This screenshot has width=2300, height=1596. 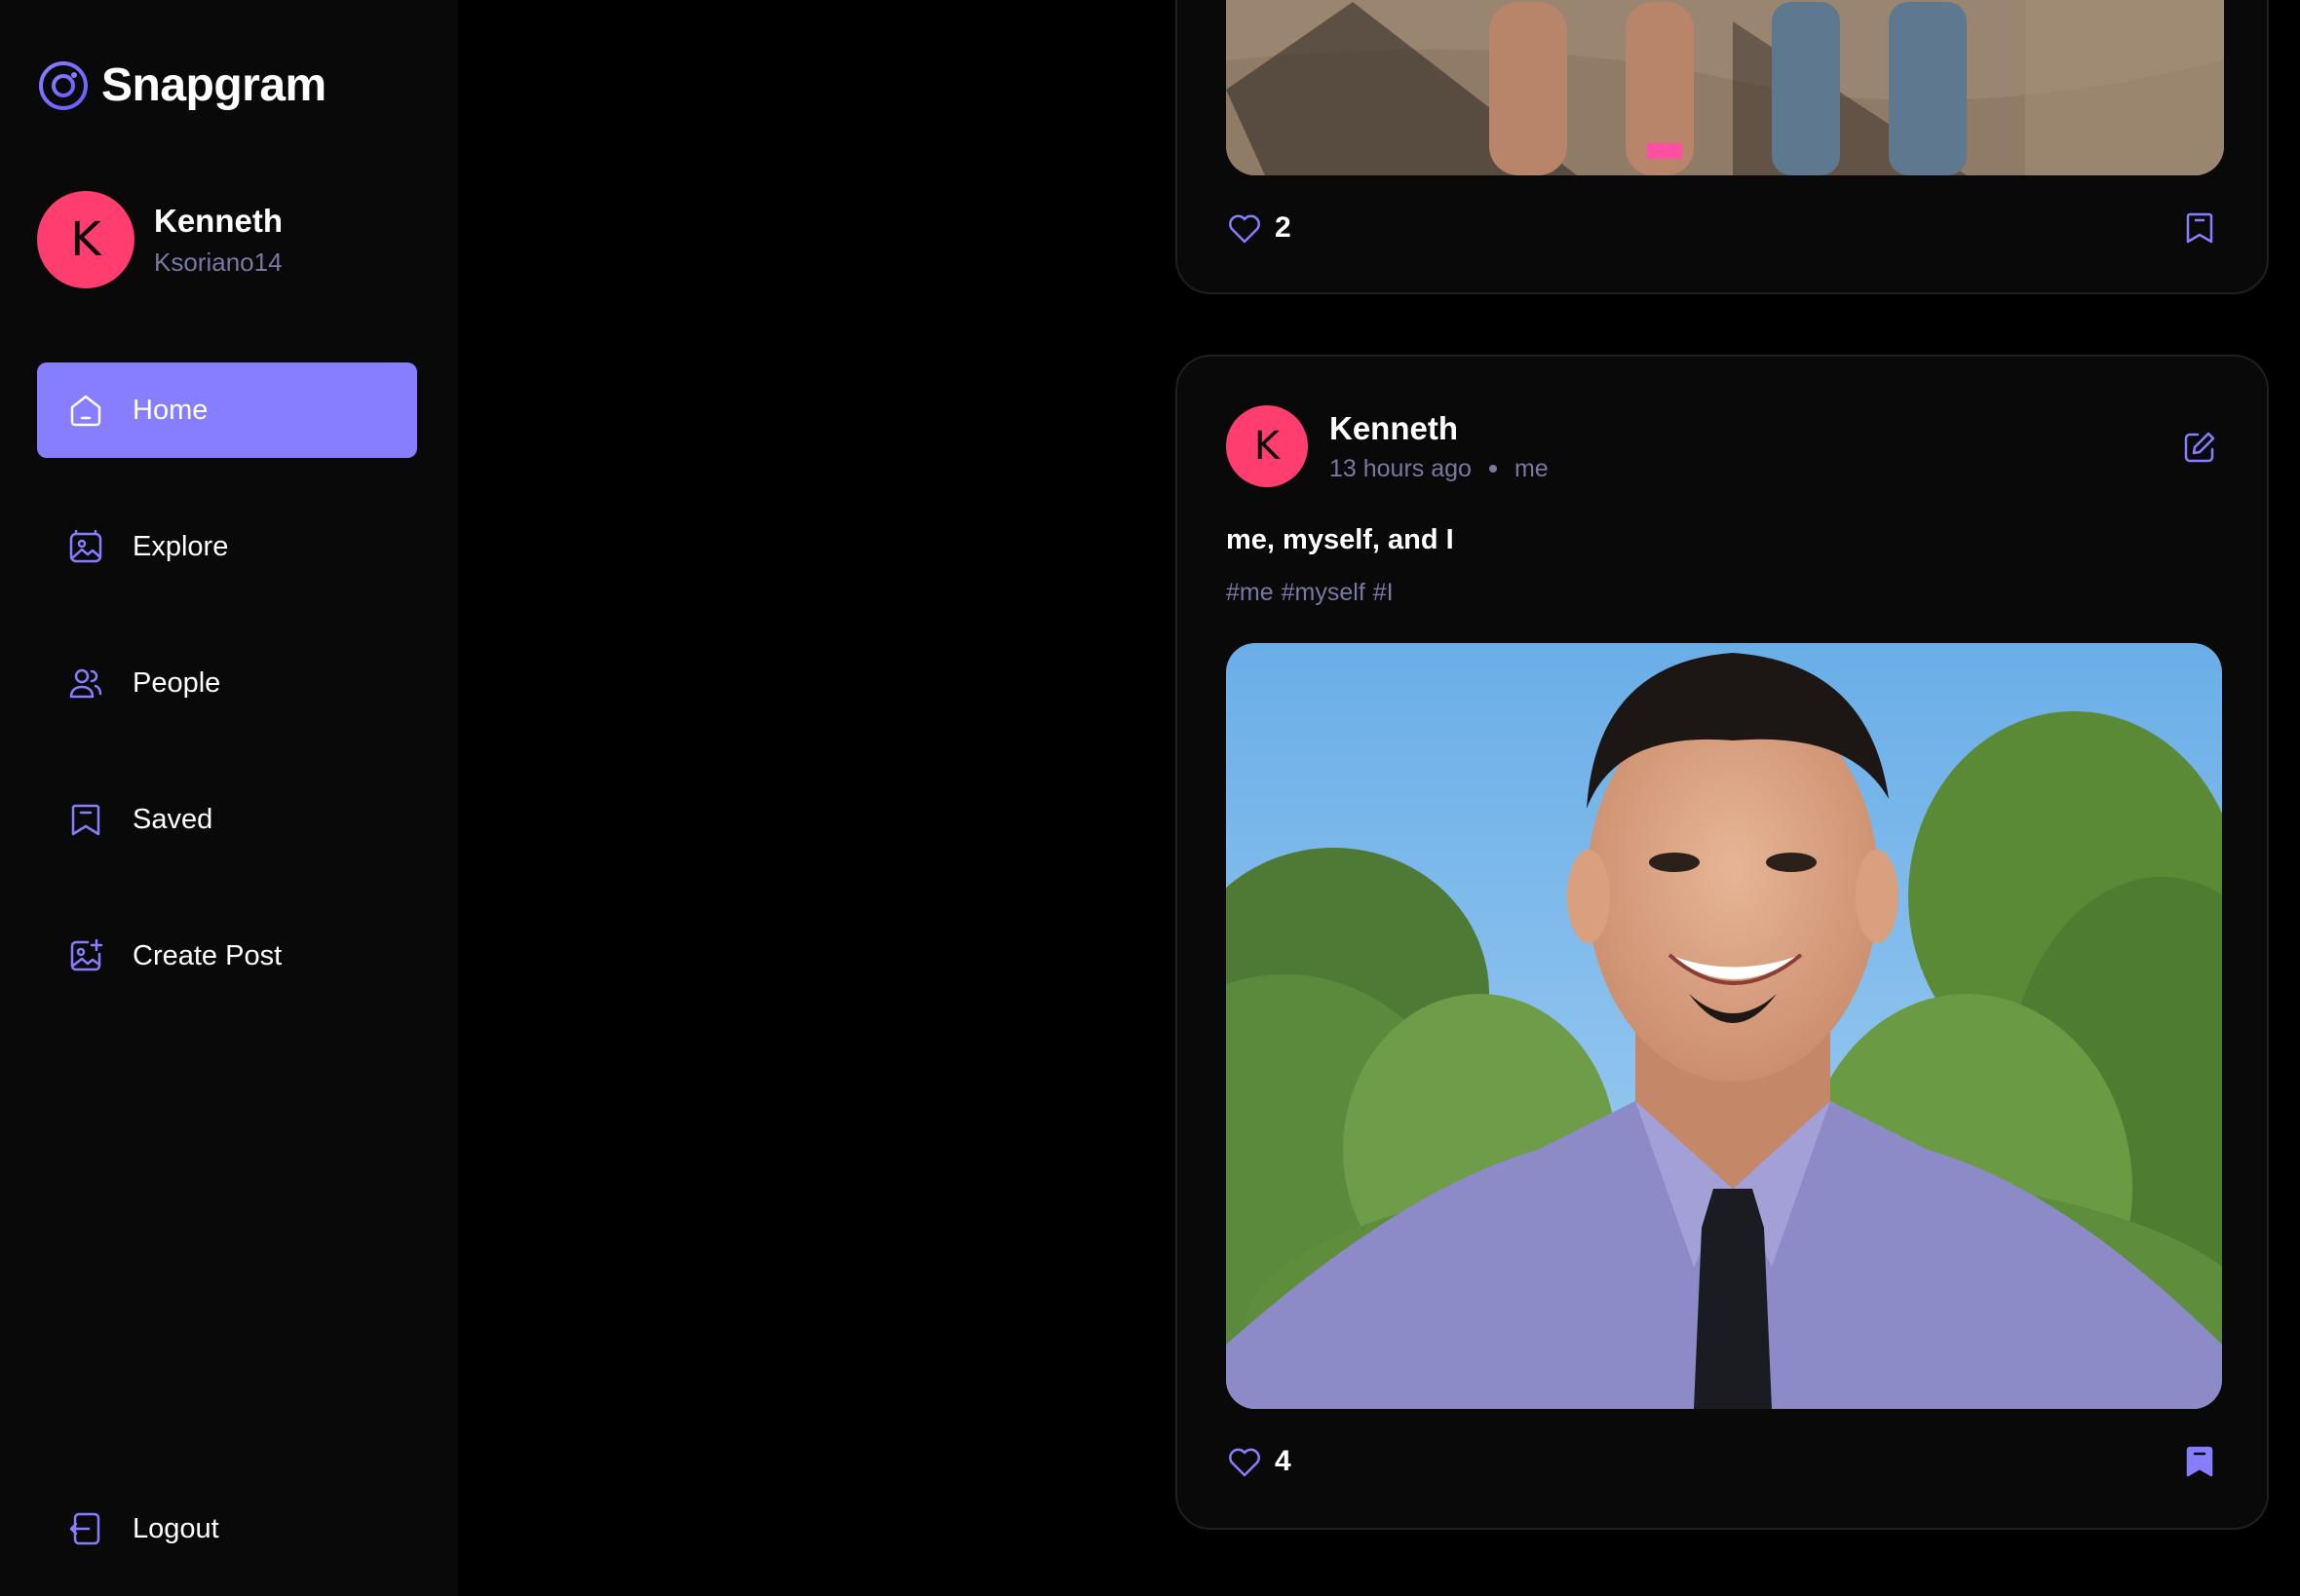 I want to click on sidebar-nav: Home Explore People Saved Create Post, so click(x=227, y=703).